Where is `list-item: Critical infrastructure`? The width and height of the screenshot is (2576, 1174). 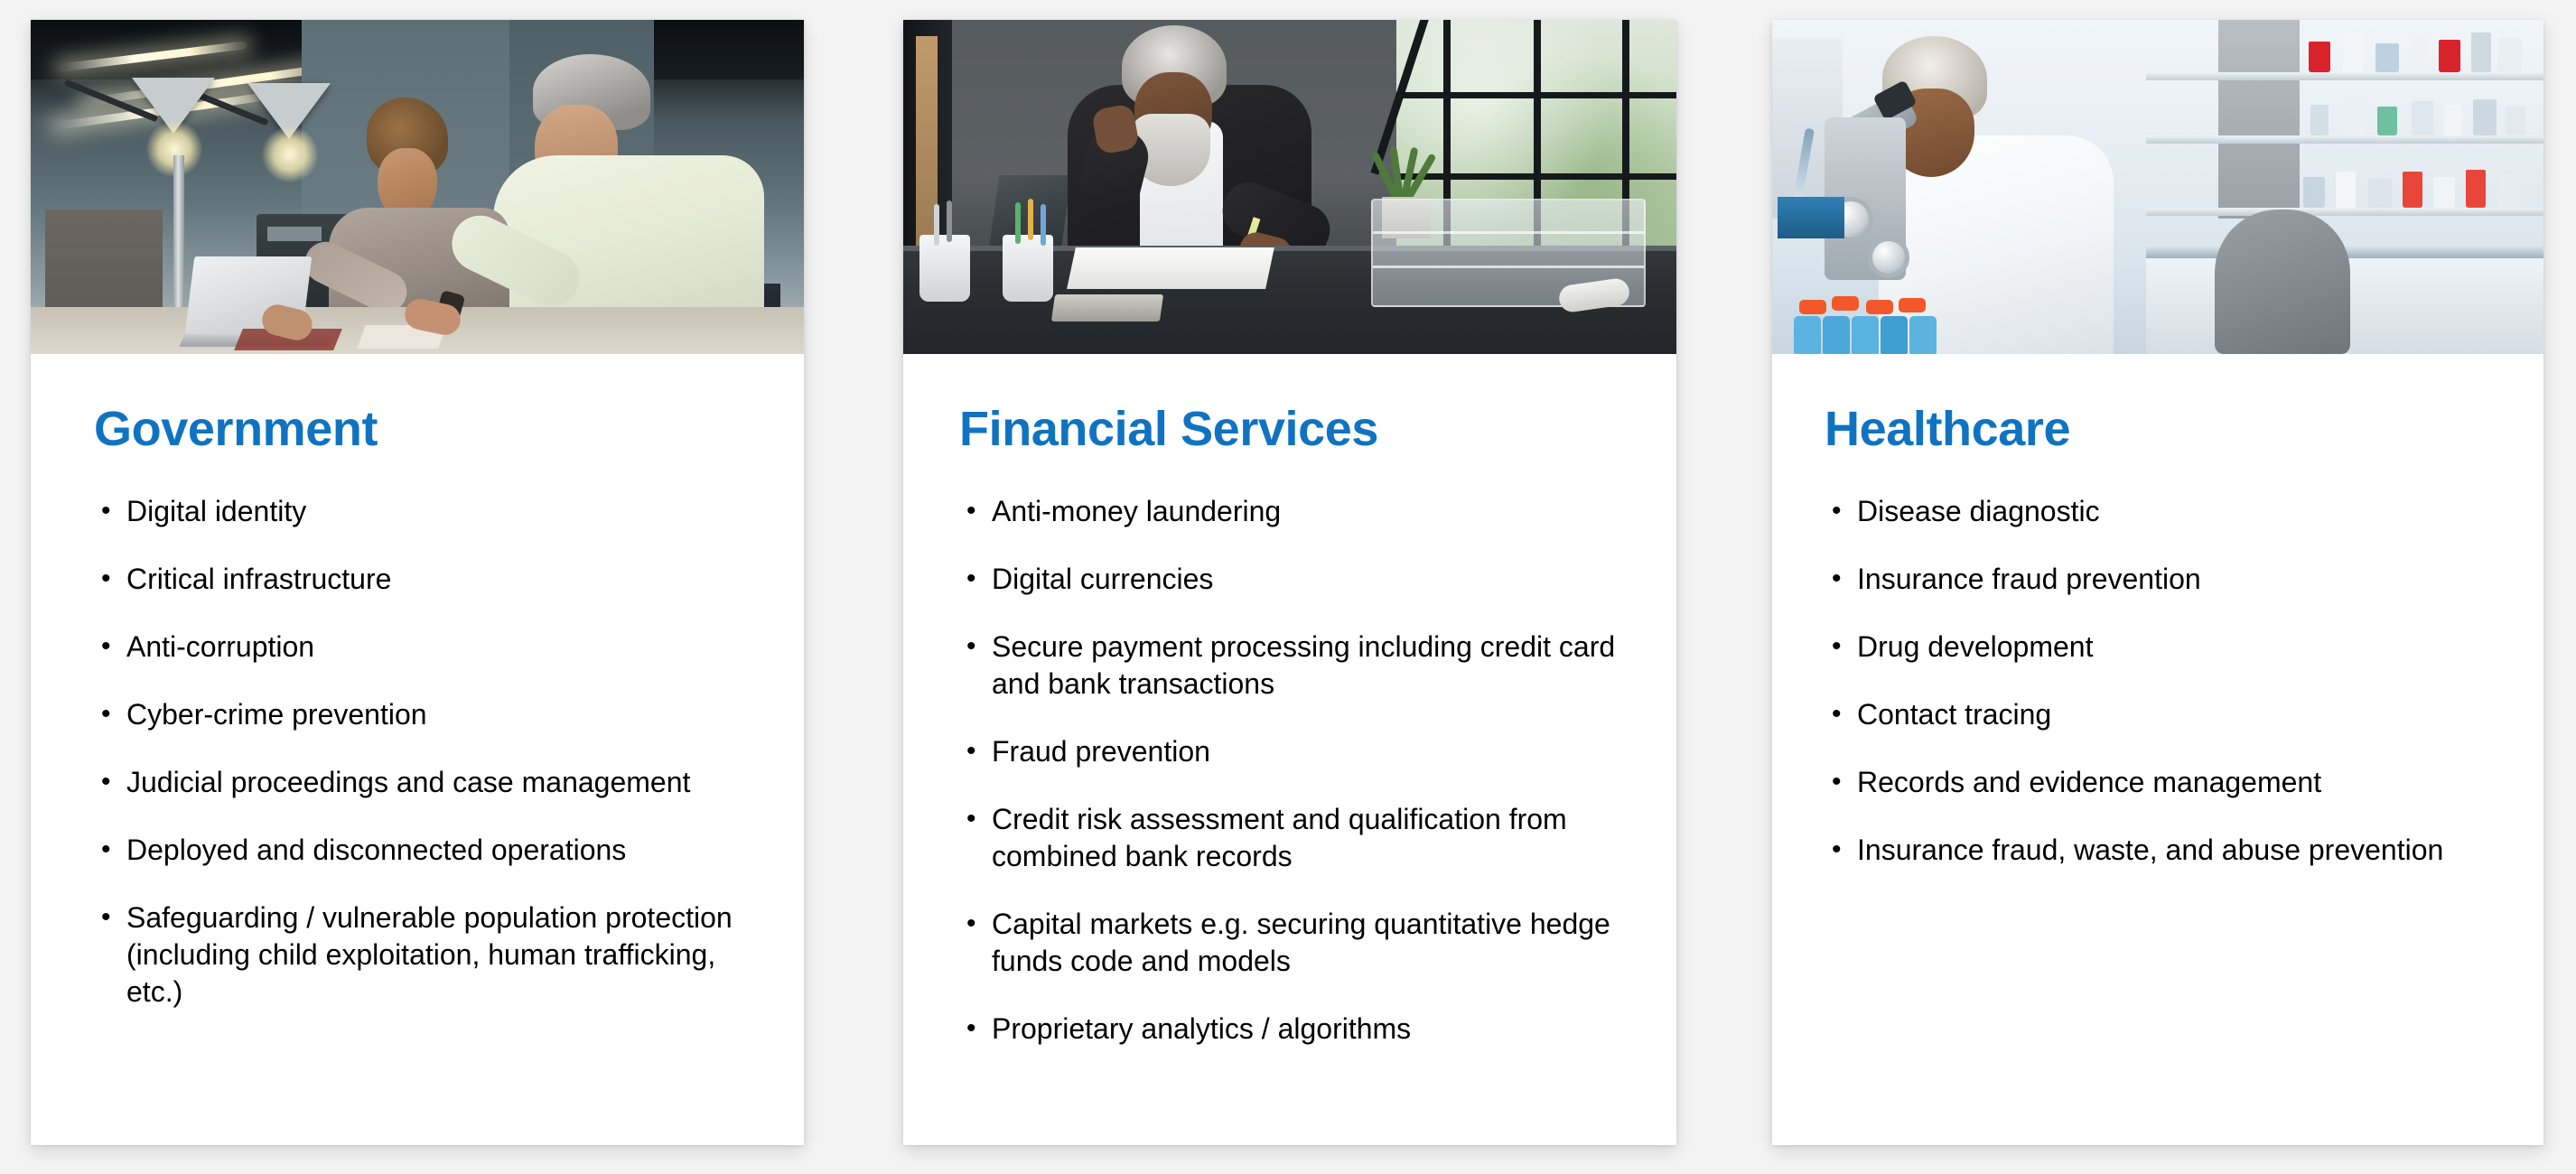
list-item: Critical infrastructure is located at coordinates (428, 579).